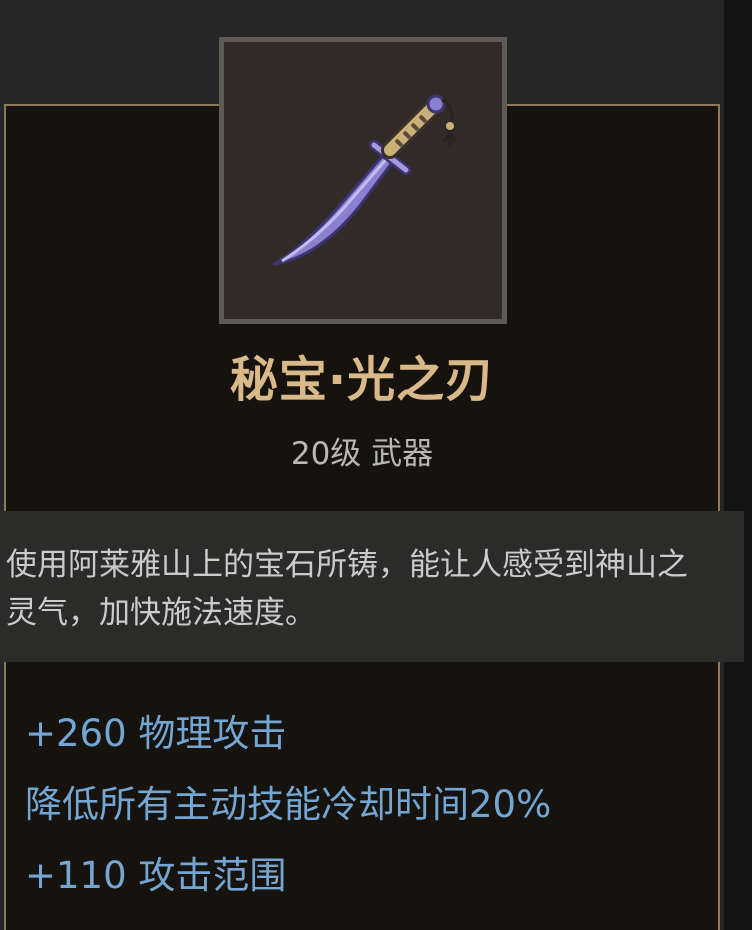  Describe the element at coordinates (362, 454) in the screenshot. I see `item-level-type: 20级 武器` at that location.